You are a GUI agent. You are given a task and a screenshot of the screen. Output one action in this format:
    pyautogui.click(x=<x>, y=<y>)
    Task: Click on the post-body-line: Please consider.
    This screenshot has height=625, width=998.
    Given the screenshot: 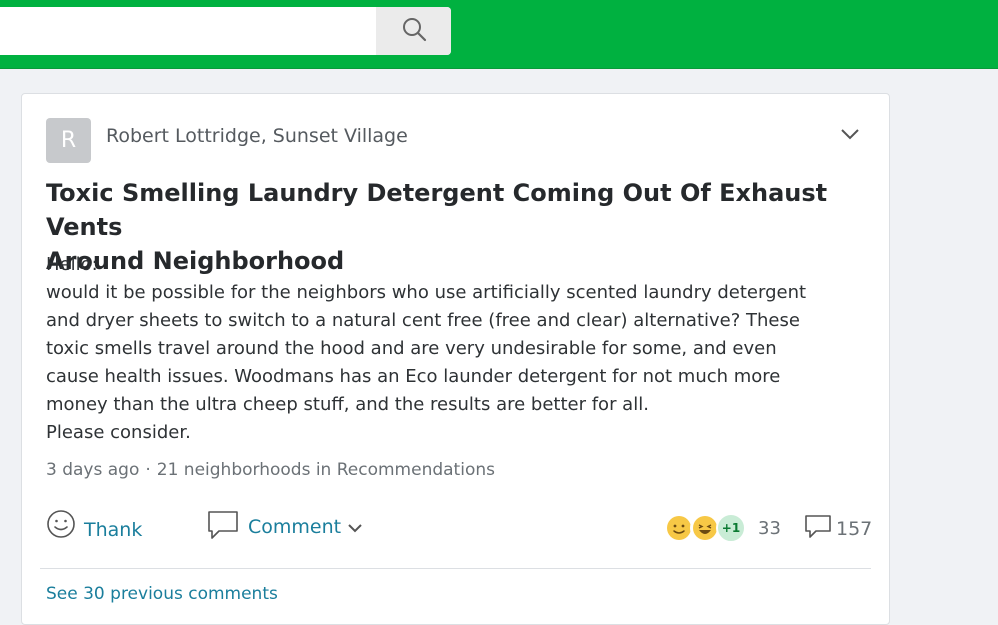 What is the action you would take?
    pyautogui.click(x=118, y=432)
    